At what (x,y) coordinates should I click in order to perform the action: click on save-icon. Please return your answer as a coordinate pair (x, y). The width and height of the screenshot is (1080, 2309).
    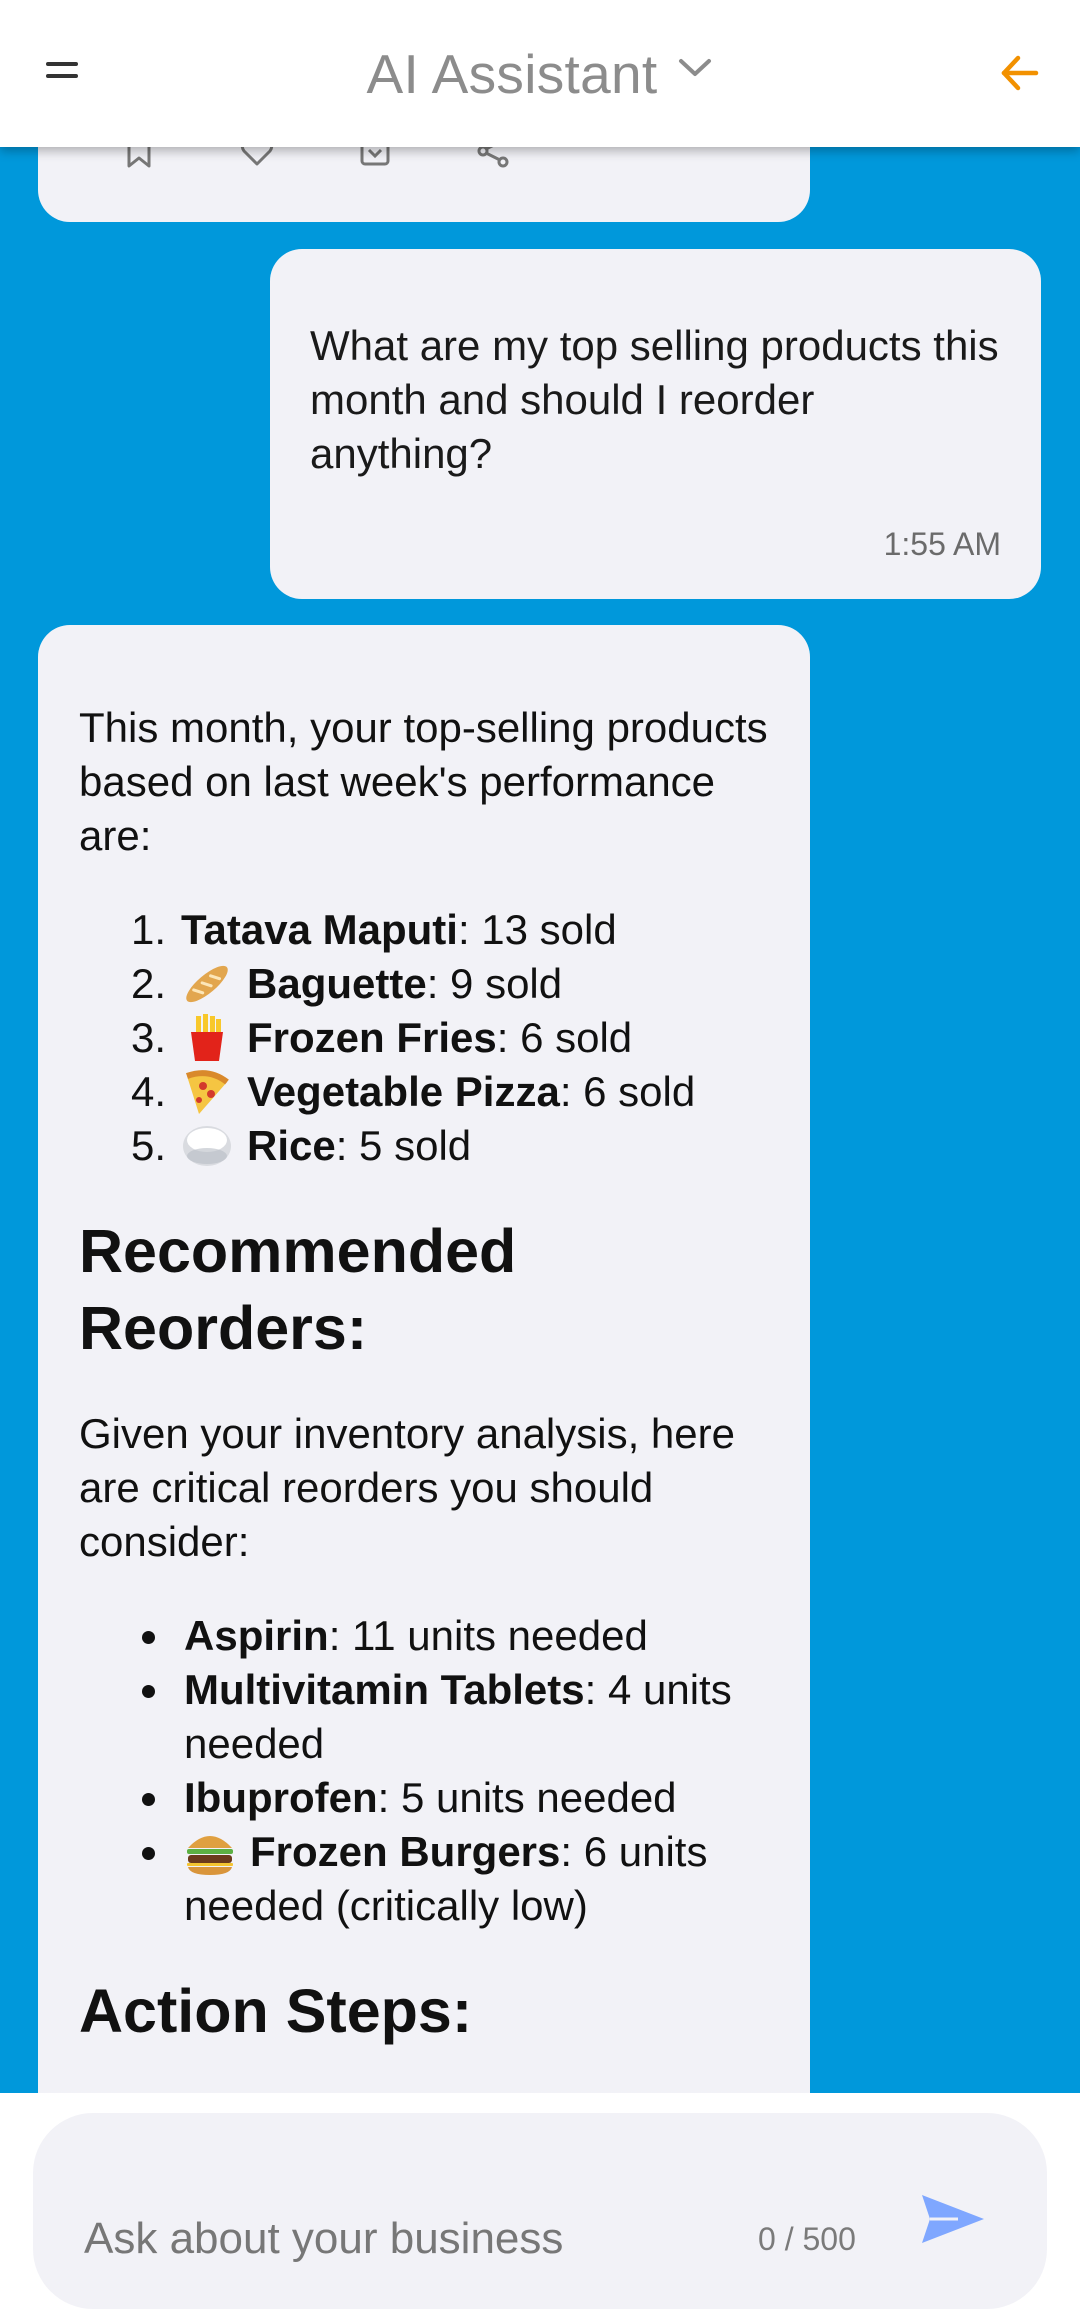
    Looking at the image, I should click on (375, 158).